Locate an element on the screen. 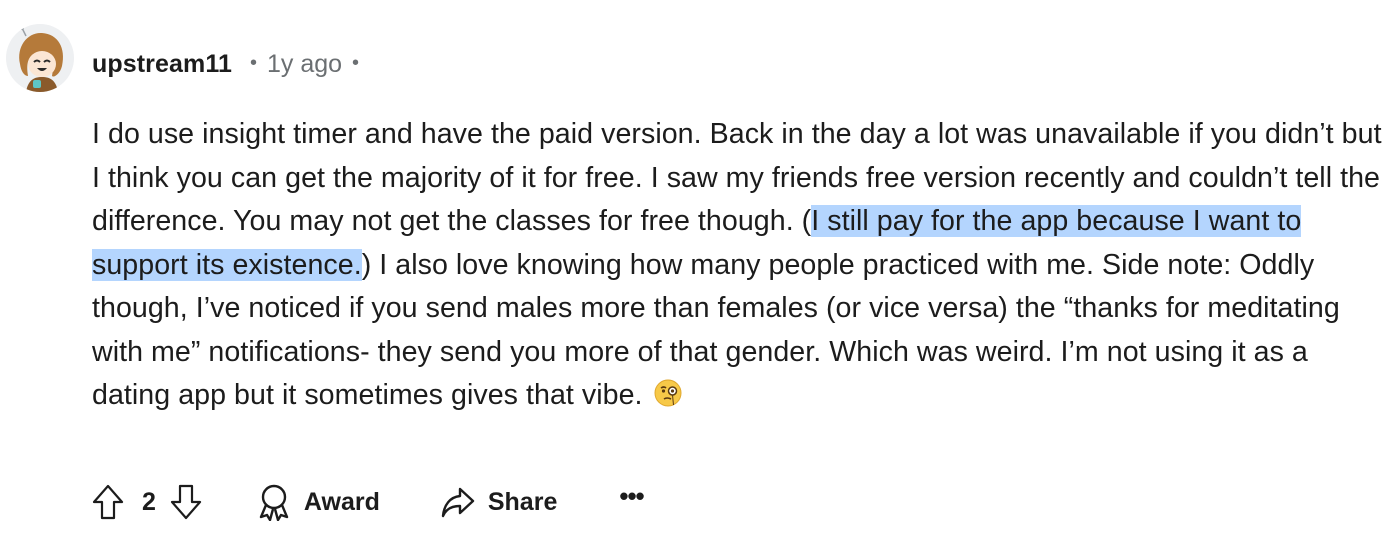  username-link: upstream11 is located at coordinates (162, 64).